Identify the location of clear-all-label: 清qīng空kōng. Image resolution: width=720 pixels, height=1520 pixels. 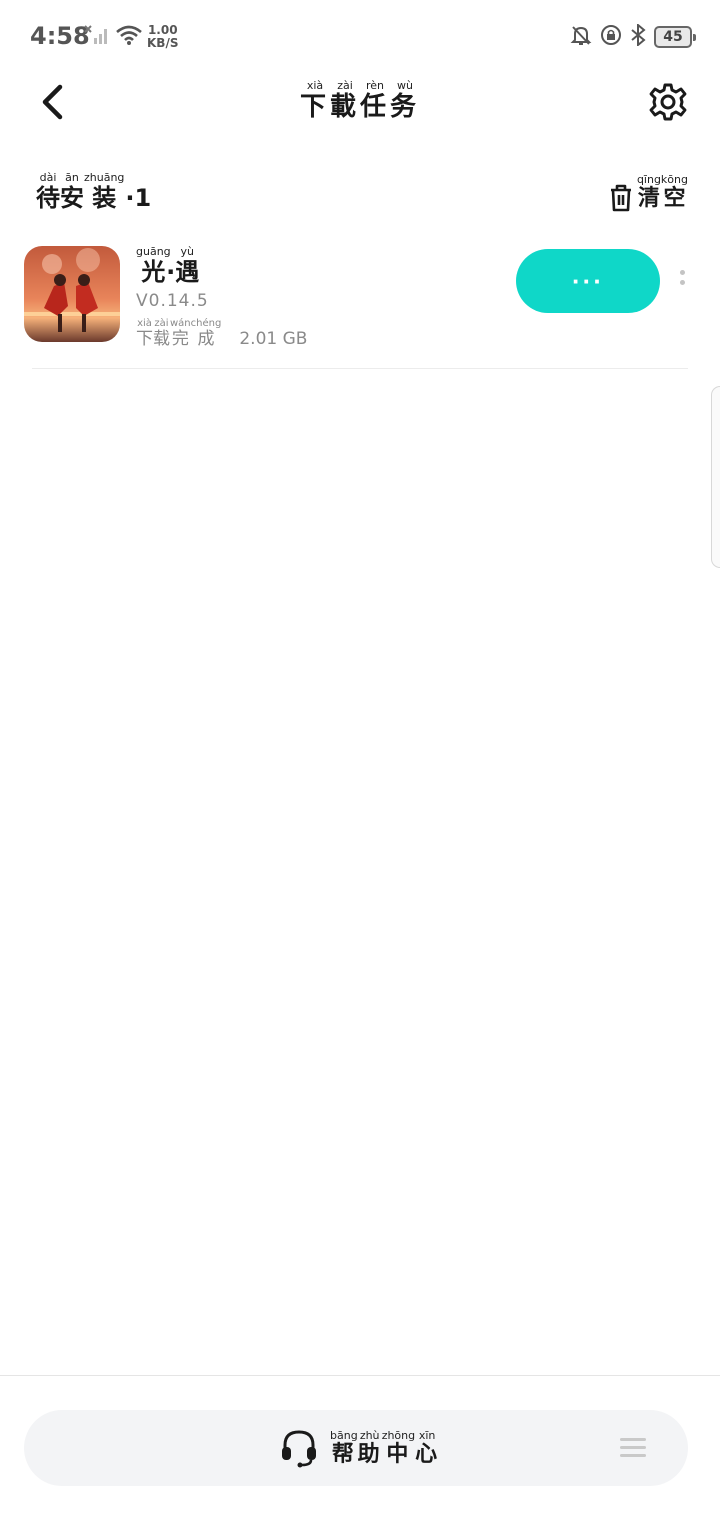
(662, 192).